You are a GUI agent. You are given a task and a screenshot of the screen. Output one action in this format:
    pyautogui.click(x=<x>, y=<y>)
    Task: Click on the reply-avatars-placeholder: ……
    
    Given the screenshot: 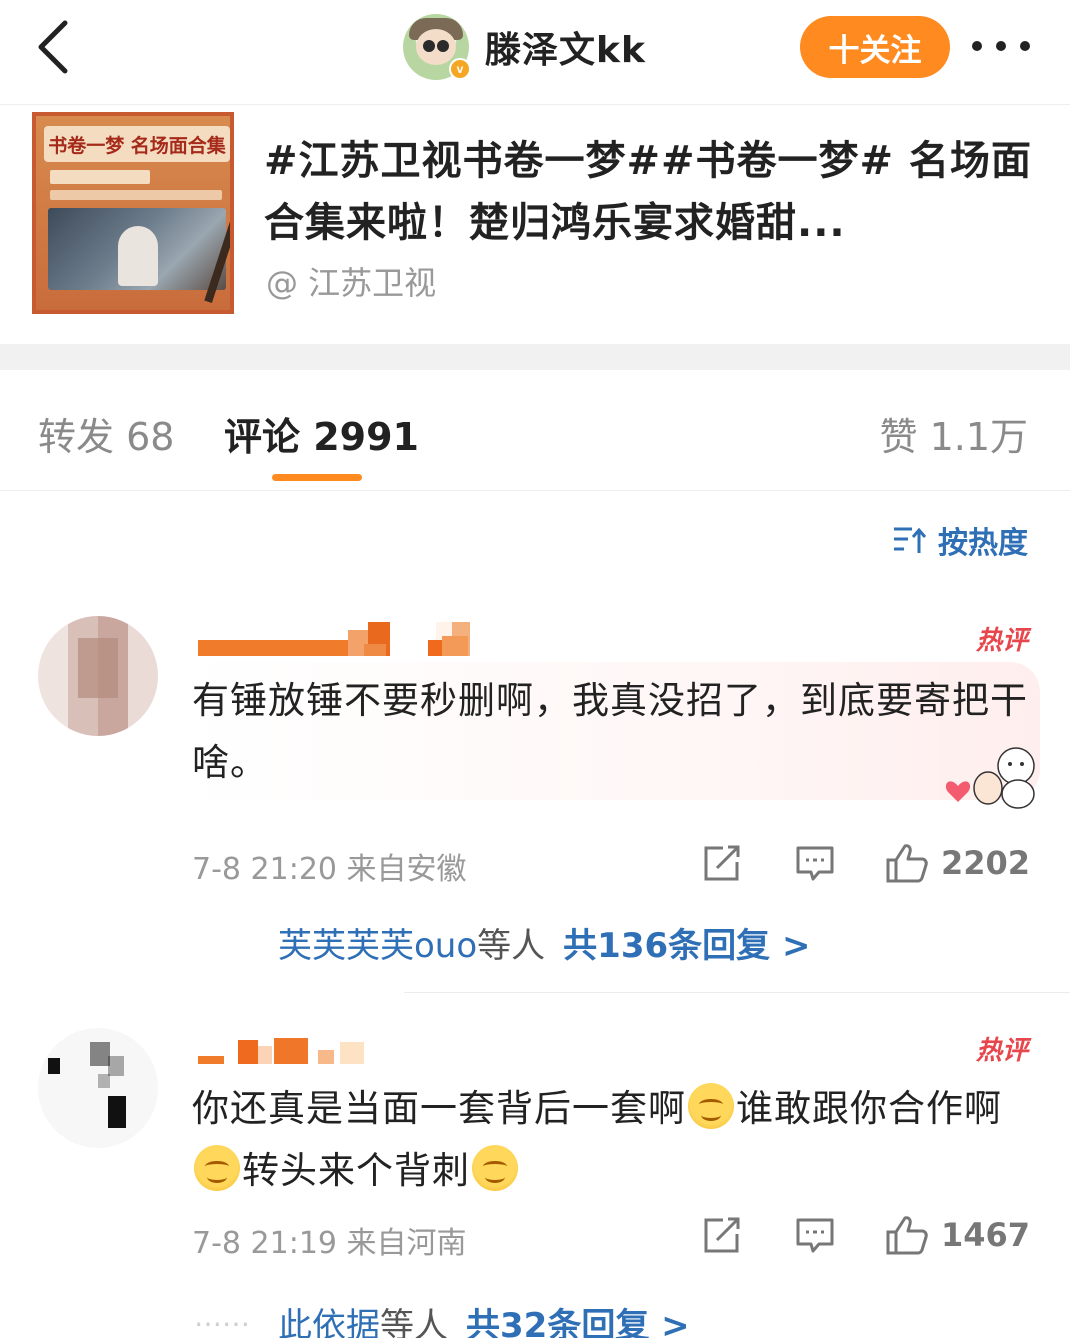 What is the action you would take?
    pyautogui.click(x=222, y=1316)
    